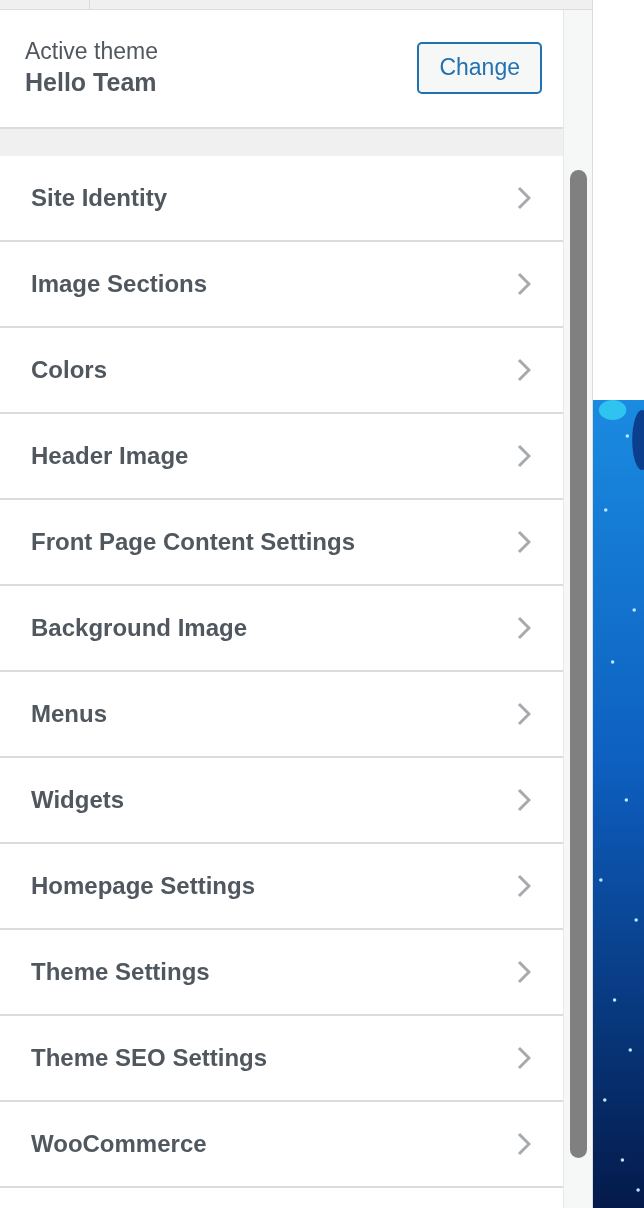 The image size is (644, 1208). I want to click on scrollbar-thumb, so click(578, 664).